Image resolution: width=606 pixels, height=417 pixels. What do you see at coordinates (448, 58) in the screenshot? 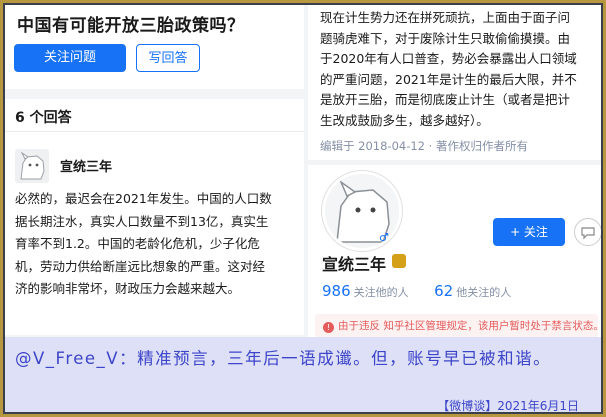
I see `continuation-line: 于2020年有人口普查，势必会暴露出人口领域` at bounding box center [448, 58].